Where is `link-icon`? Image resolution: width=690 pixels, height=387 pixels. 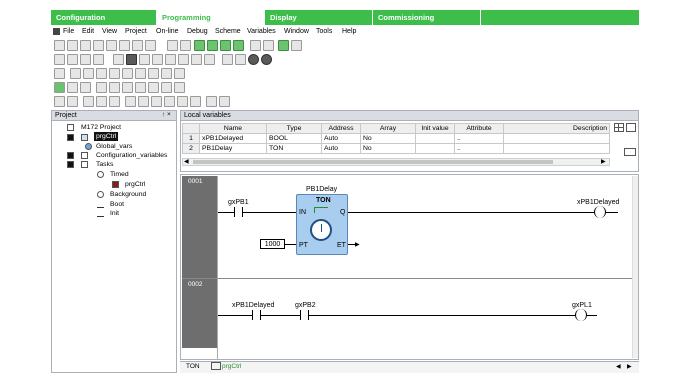 link-icon is located at coordinates (630, 152).